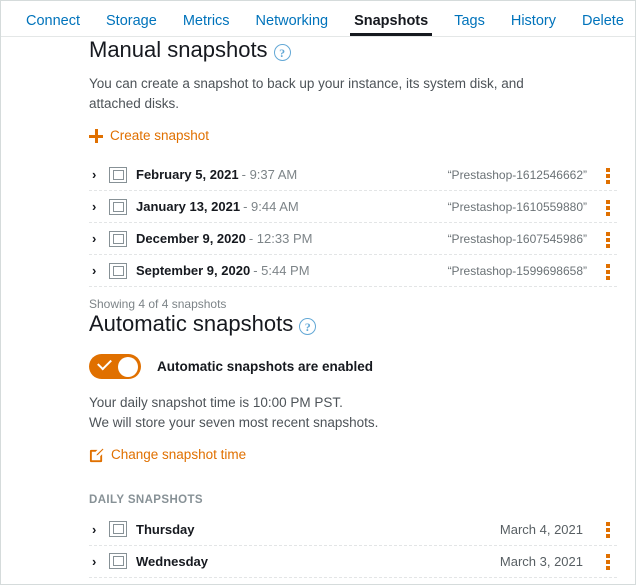  Describe the element at coordinates (115, 366) in the screenshot. I see `automatic-snapshots-toggle` at that location.